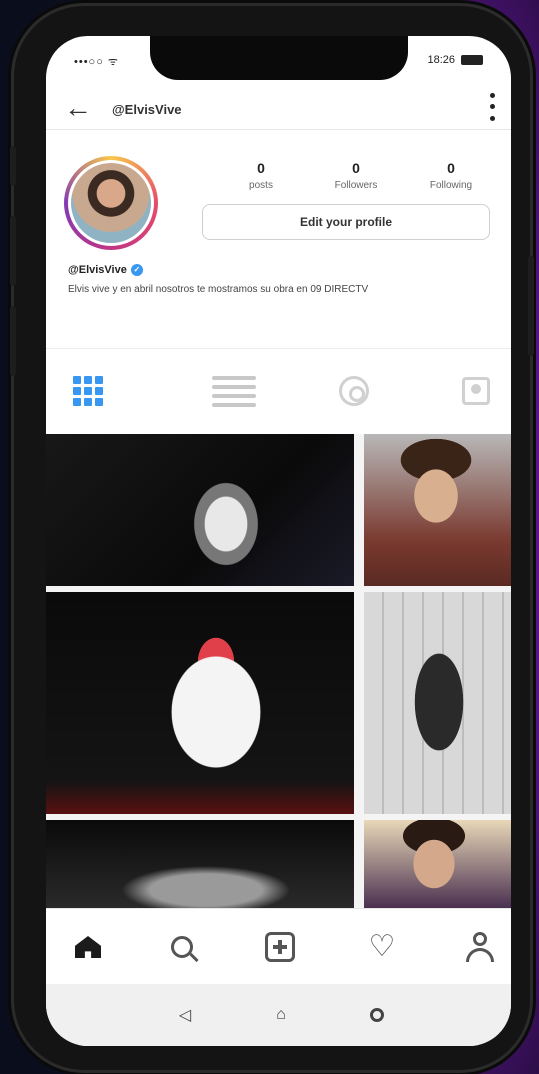 This screenshot has width=539, height=1074. I want to click on nav-add, so click(280, 947).